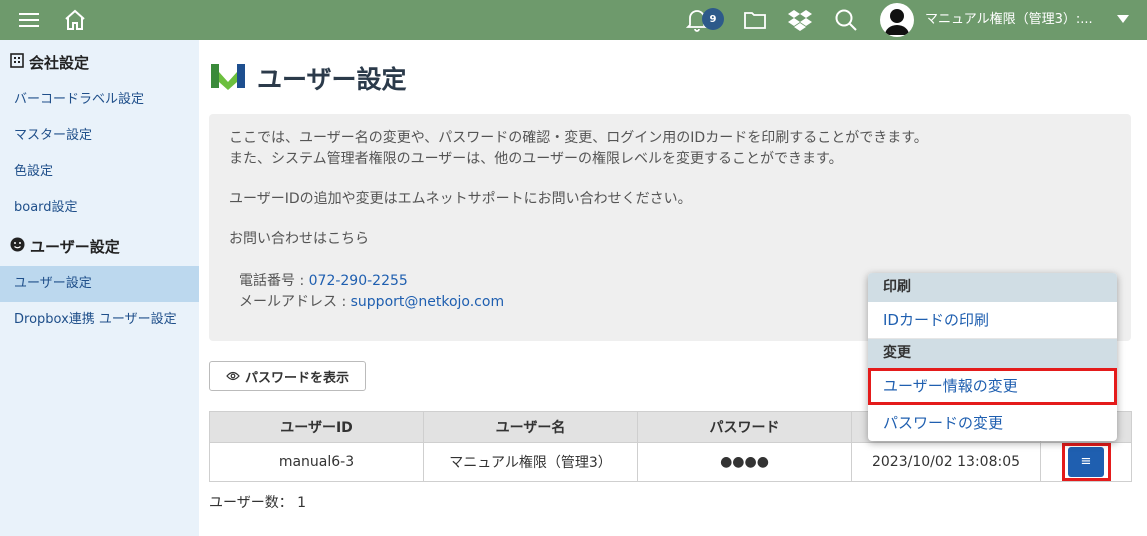 The image size is (1147, 536). I want to click on highlight-frame, so click(1086, 462).